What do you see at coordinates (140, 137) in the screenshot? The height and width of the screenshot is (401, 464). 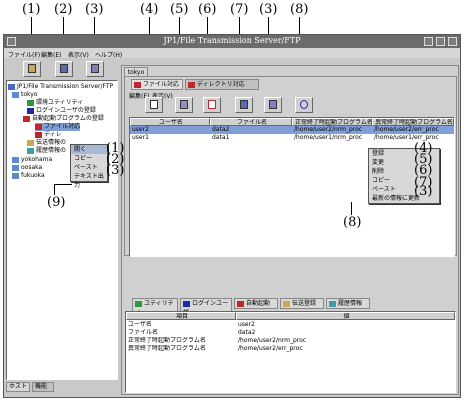 I see `cell-user: user1` at bounding box center [140, 137].